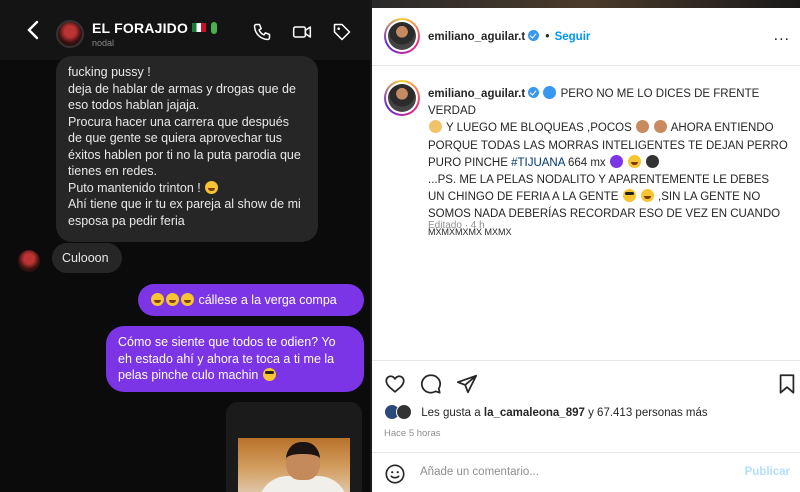 Image resolution: width=800 pixels, height=492 pixels. What do you see at coordinates (29, 261) in the screenshot?
I see `contact-avatar-small` at bounding box center [29, 261].